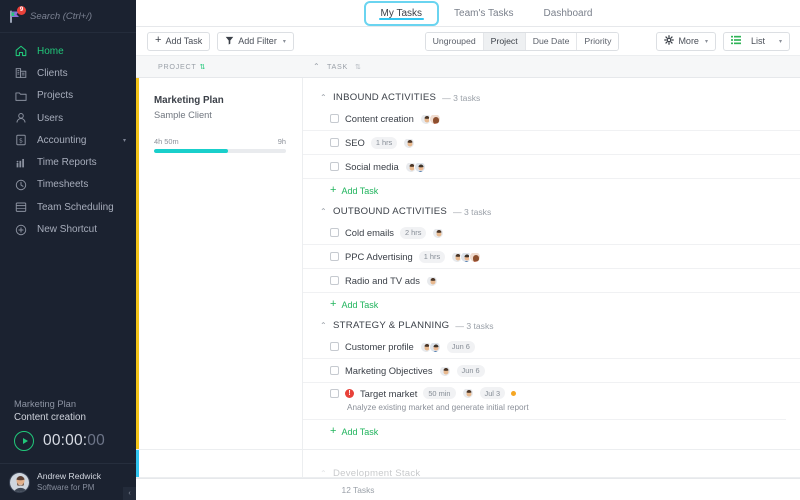  Describe the element at coordinates (219, 66) in the screenshot. I see `column-header-project: Project ⇅` at that location.